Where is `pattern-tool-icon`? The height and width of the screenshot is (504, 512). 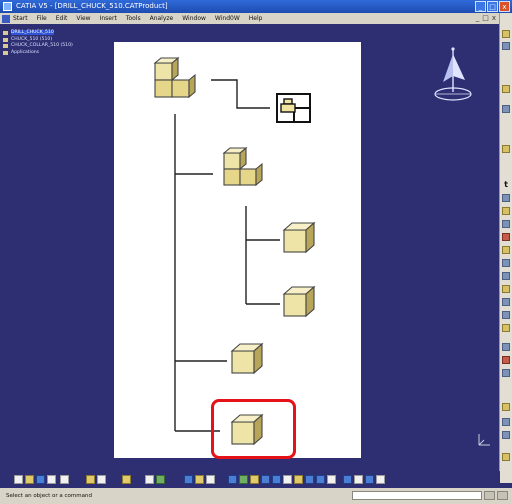
pattern-tool-icon is located at coordinates (506, 373).